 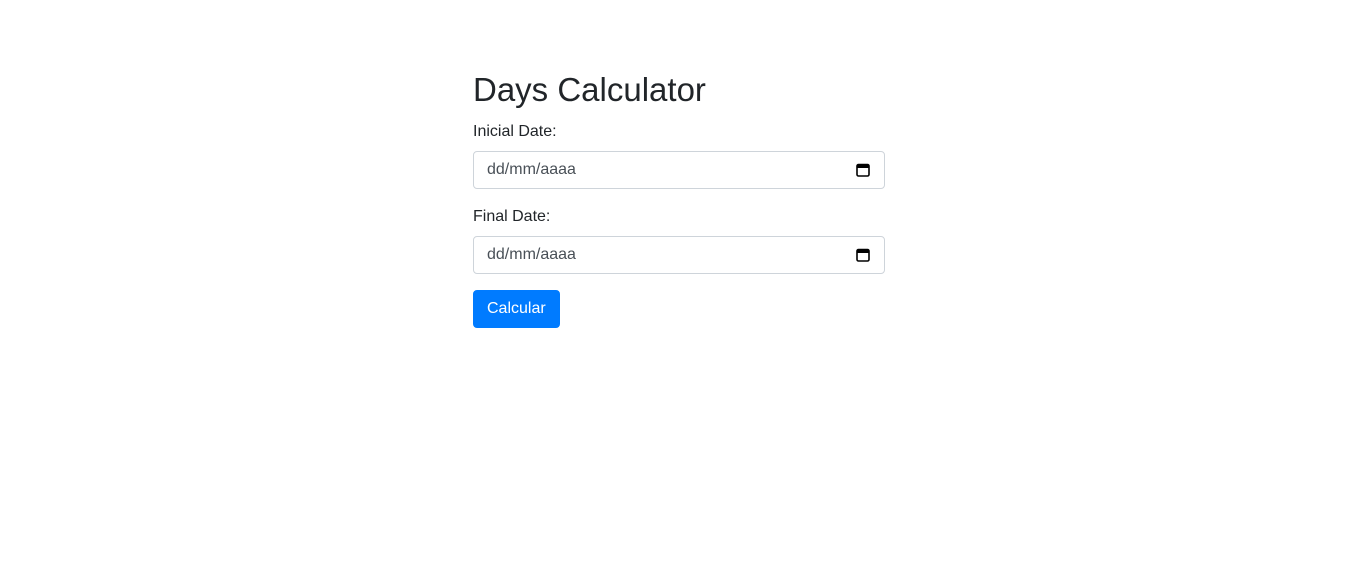 What do you see at coordinates (516, 309) in the screenshot?
I see `calculate-button: Calcular` at bounding box center [516, 309].